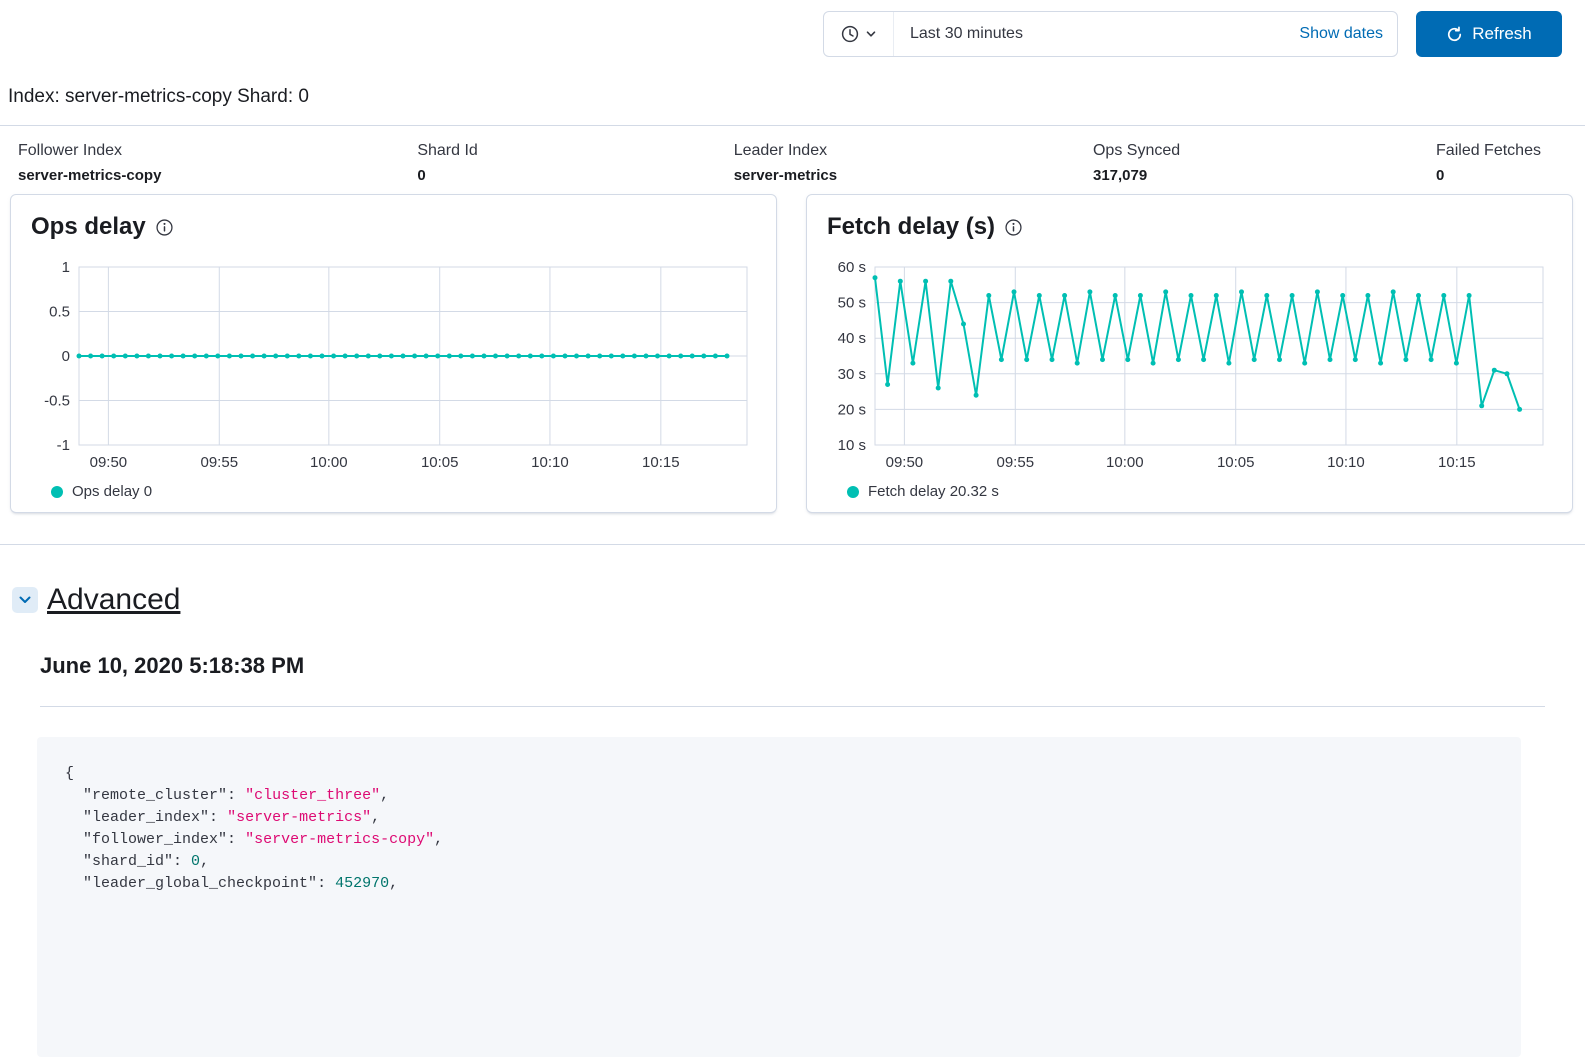 The height and width of the screenshot is (1057, 1585). Describe the element at coordinates (792, 706) in the screenshot. I see `advanced-divider` at that location.